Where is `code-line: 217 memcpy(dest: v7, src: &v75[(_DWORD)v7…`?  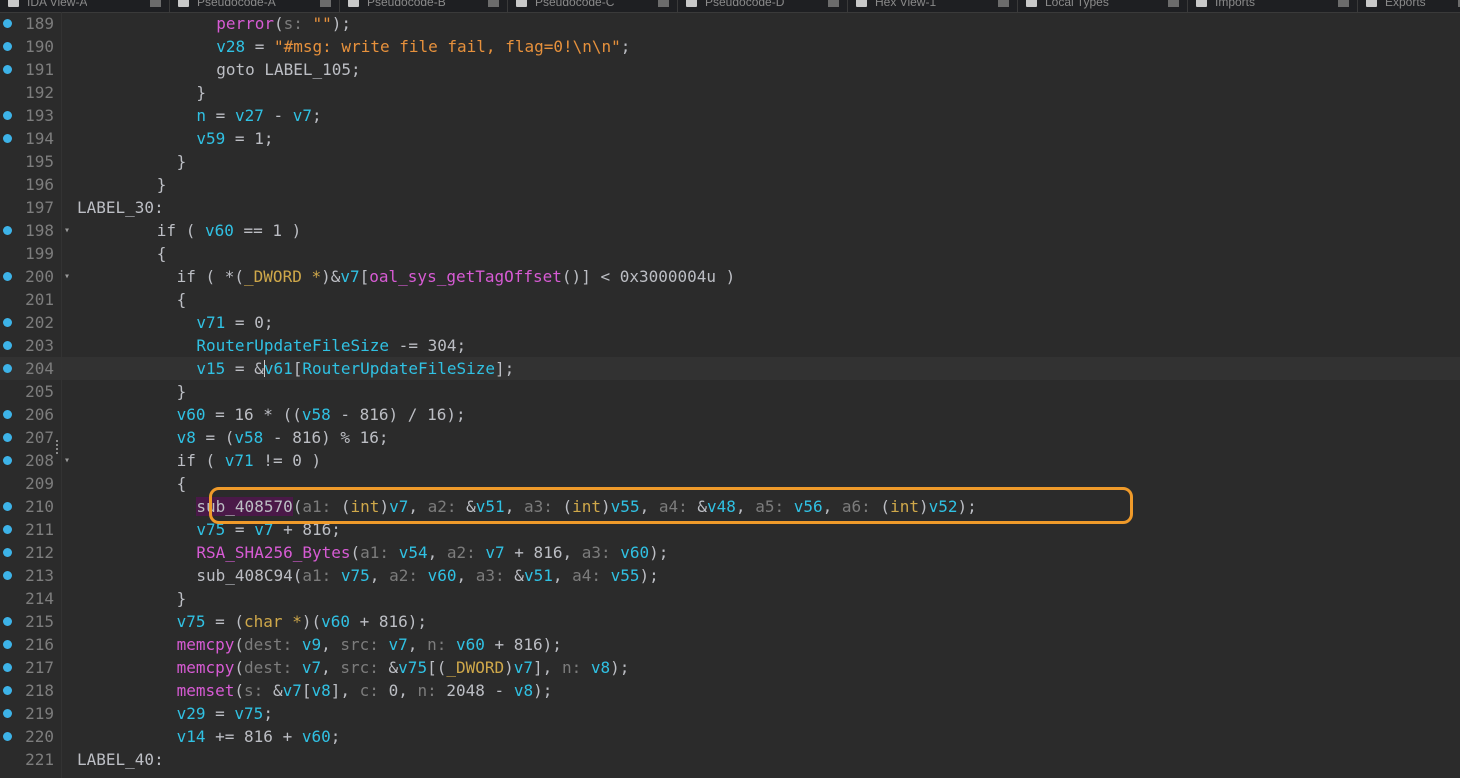
code-line: 217 memcpy(dest: v7, src: &v75[(_DWORD)v7… is located at coordinates (730, 667).